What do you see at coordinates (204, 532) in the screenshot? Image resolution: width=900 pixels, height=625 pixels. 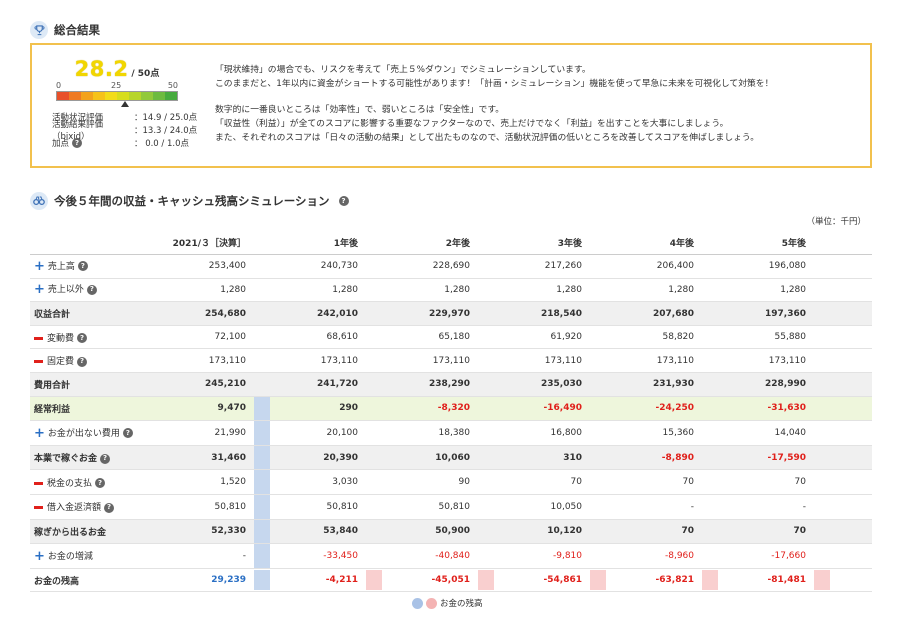 I see `cell-value: 52,330` at bounding box center [204, 532].